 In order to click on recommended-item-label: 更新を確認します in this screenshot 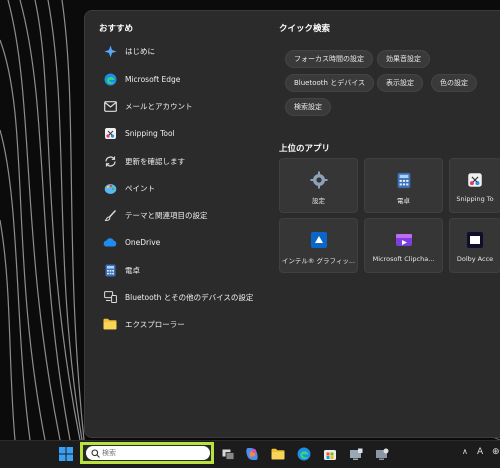, I will do `click(155, 161)`.